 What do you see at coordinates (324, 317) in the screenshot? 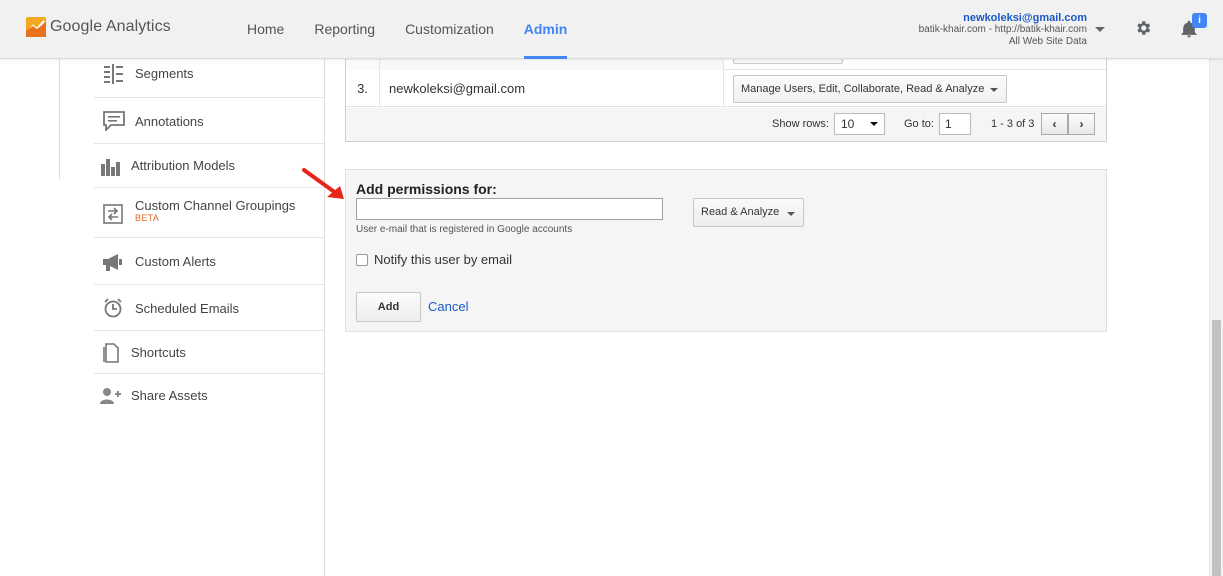
I see `sidebar-divider` at bounding box center [324, 317].